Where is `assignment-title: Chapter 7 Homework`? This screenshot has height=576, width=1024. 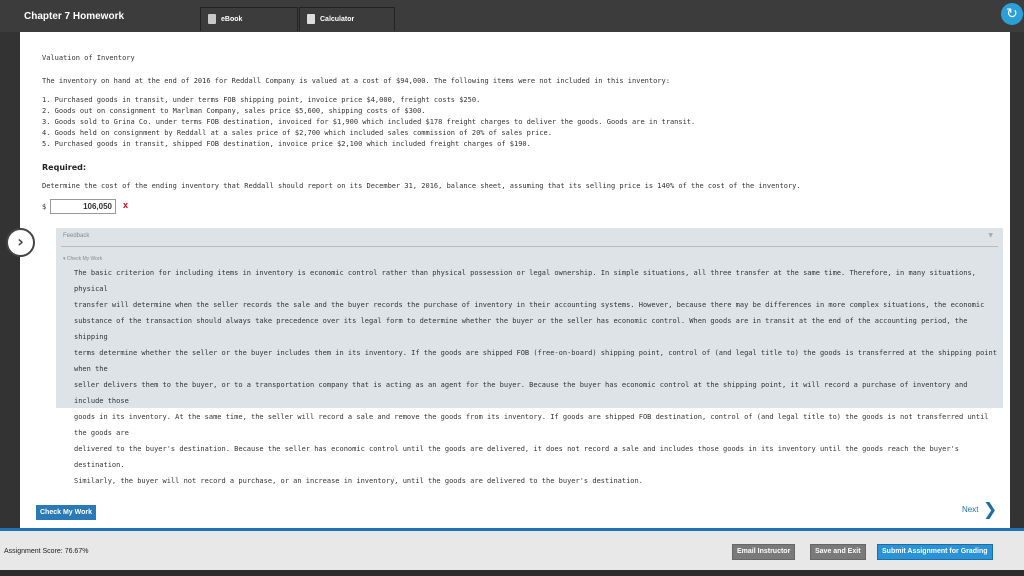
assignment-title: Chapter 7 Homework is located at coordinates (74, 16).